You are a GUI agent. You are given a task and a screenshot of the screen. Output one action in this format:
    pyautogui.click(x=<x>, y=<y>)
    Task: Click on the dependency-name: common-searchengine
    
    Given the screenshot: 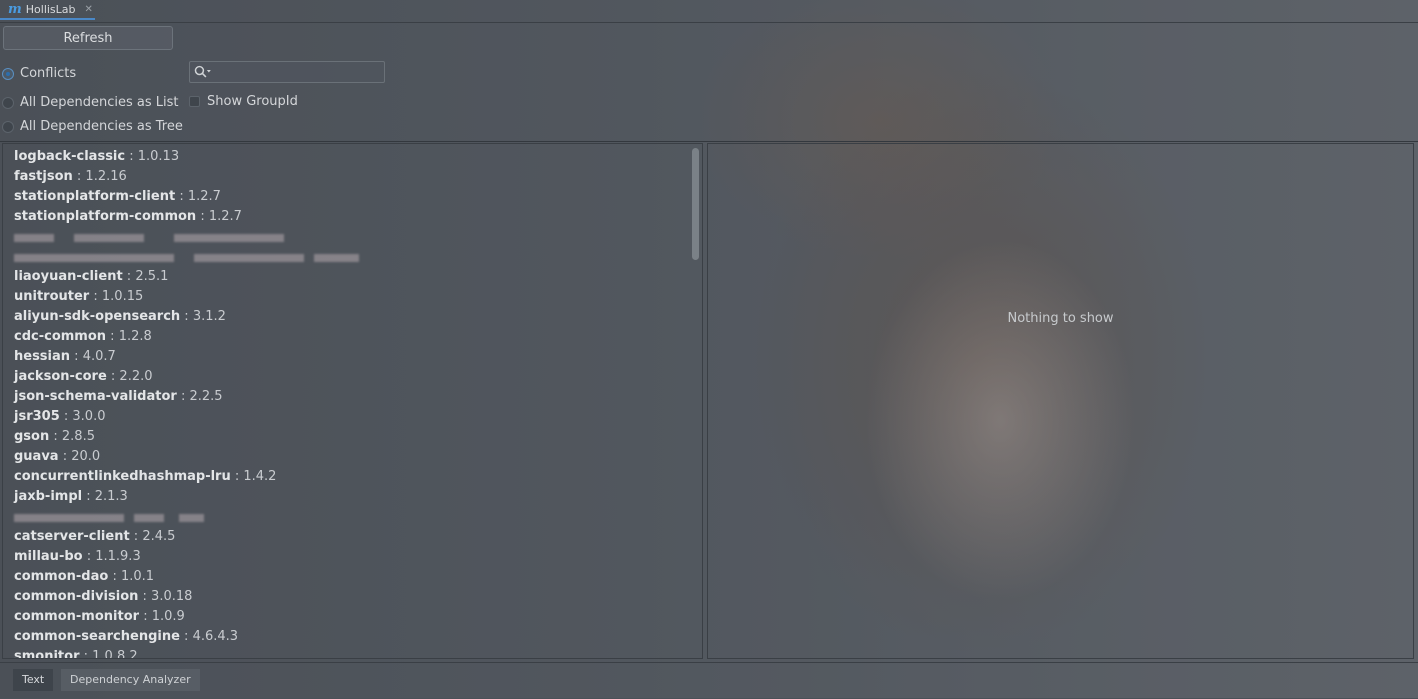 What is the action you would take?
    pyautogui.click(x=97, y=636)
    